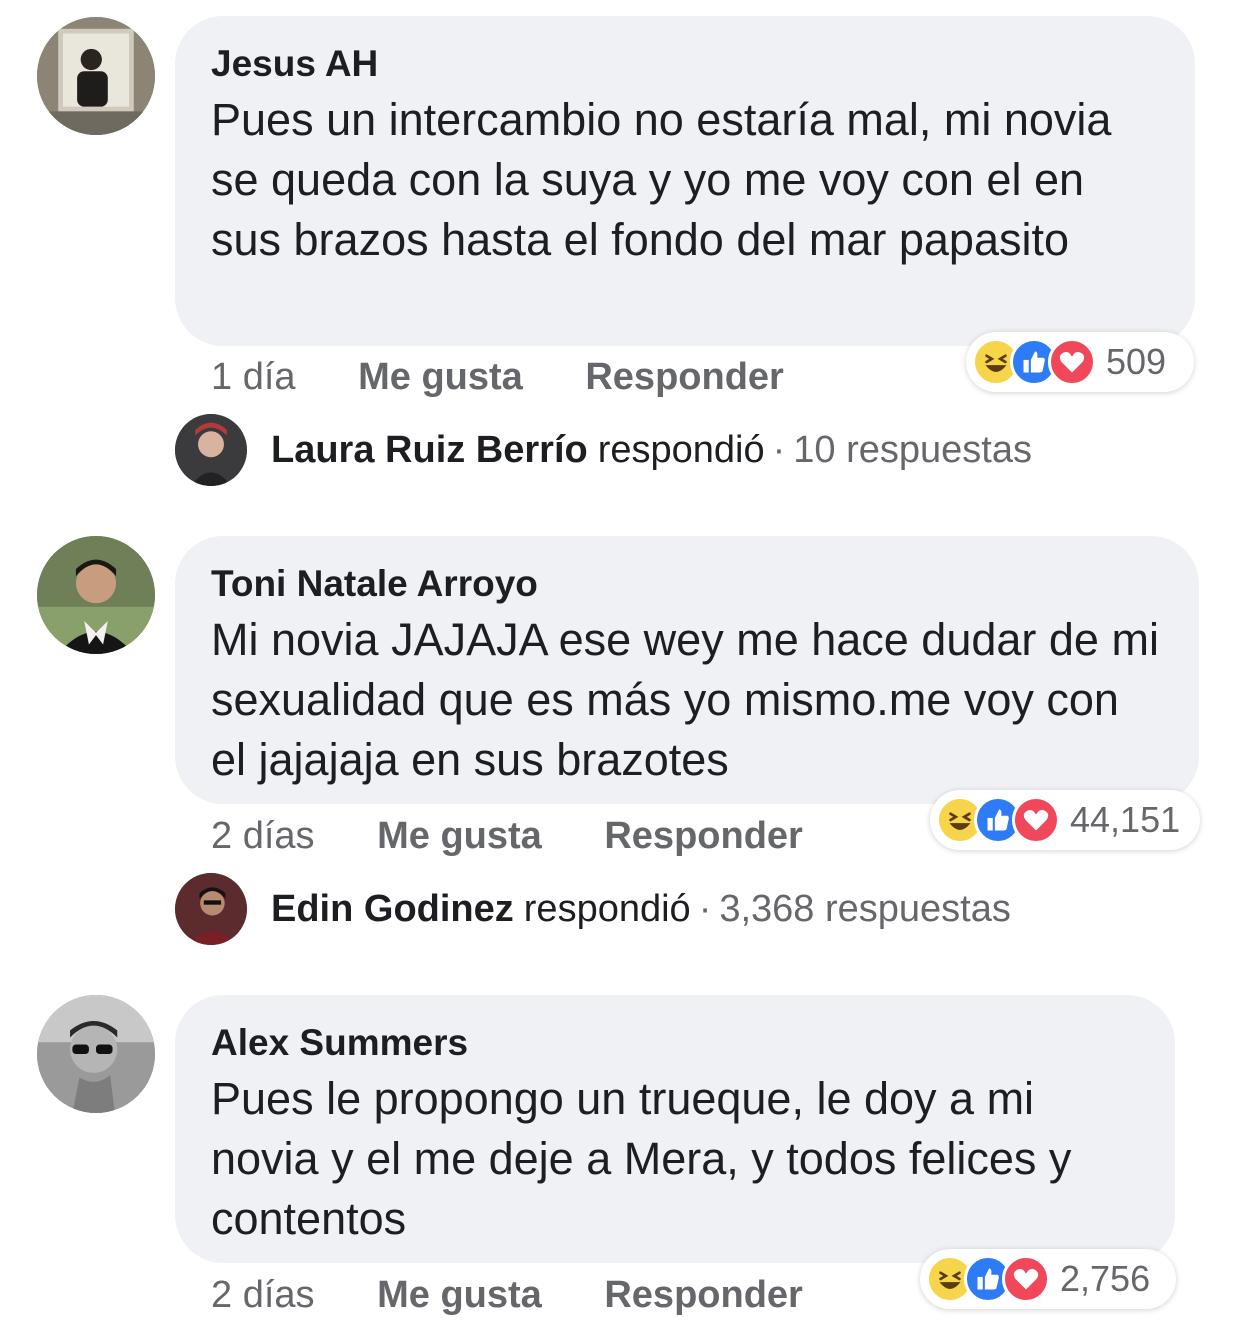 The width and height of the screenshot is (1242, 1338). What do you see at coordinates (1065, 820) in the screenshot?
I see `reactions-summary: 44,151` at bounding box center [1065, 820].